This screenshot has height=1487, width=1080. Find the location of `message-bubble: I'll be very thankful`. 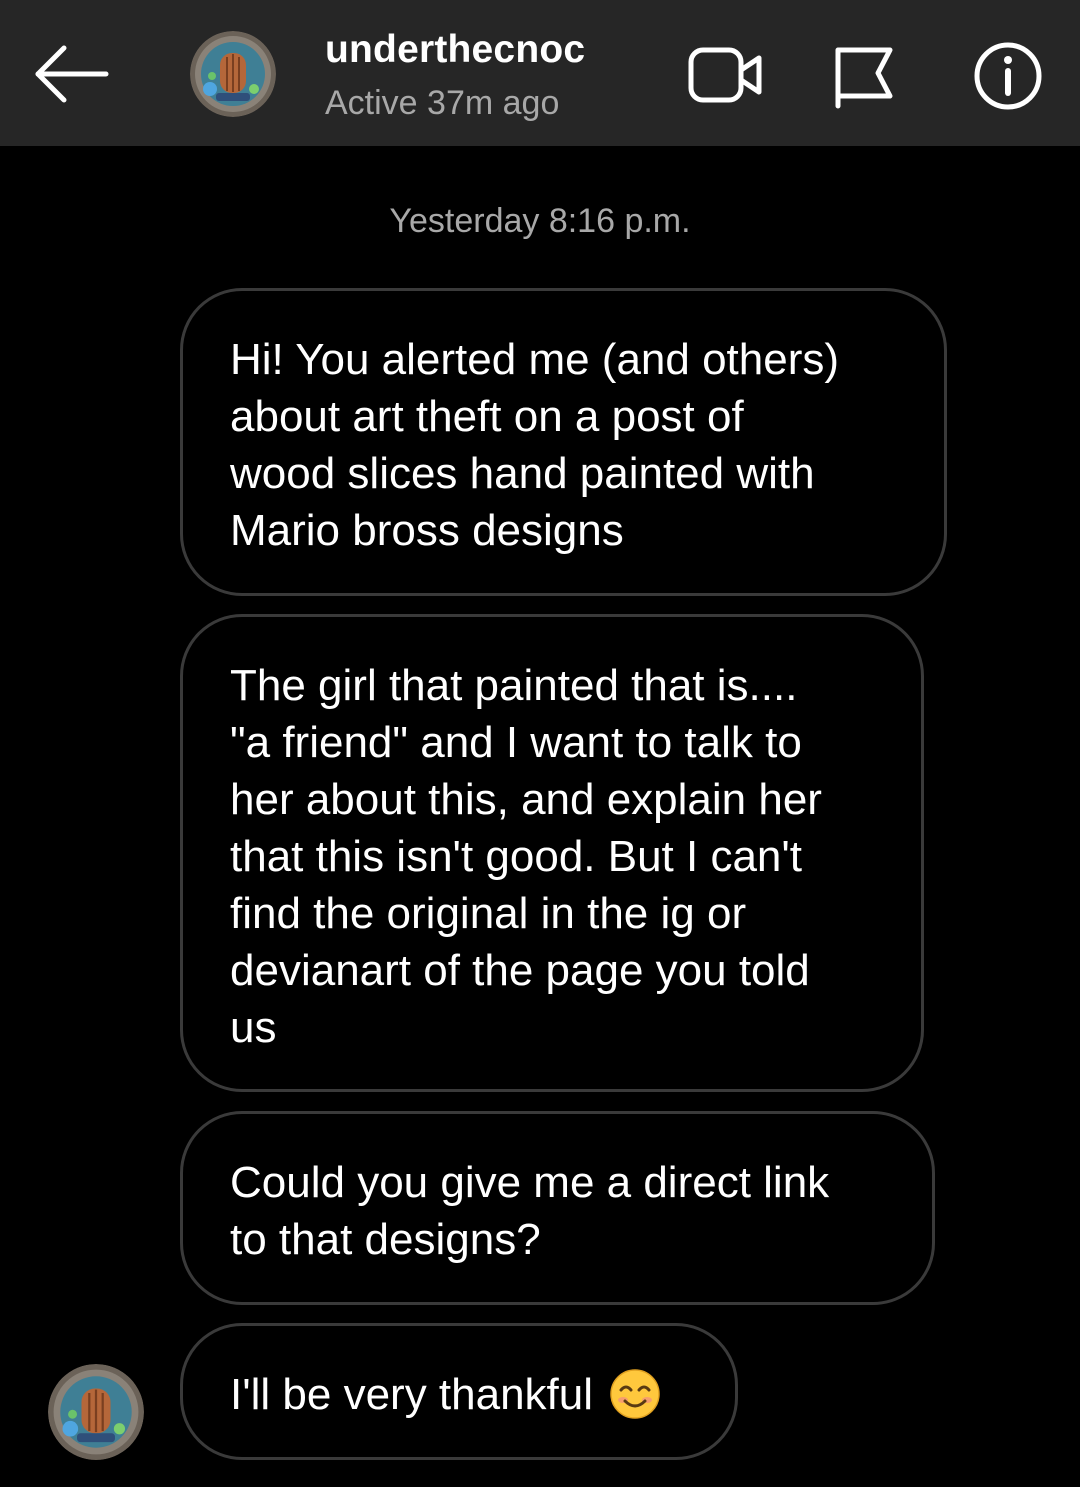

message-bubble: I'll be very thankful is located at coordinates (459, 1391).